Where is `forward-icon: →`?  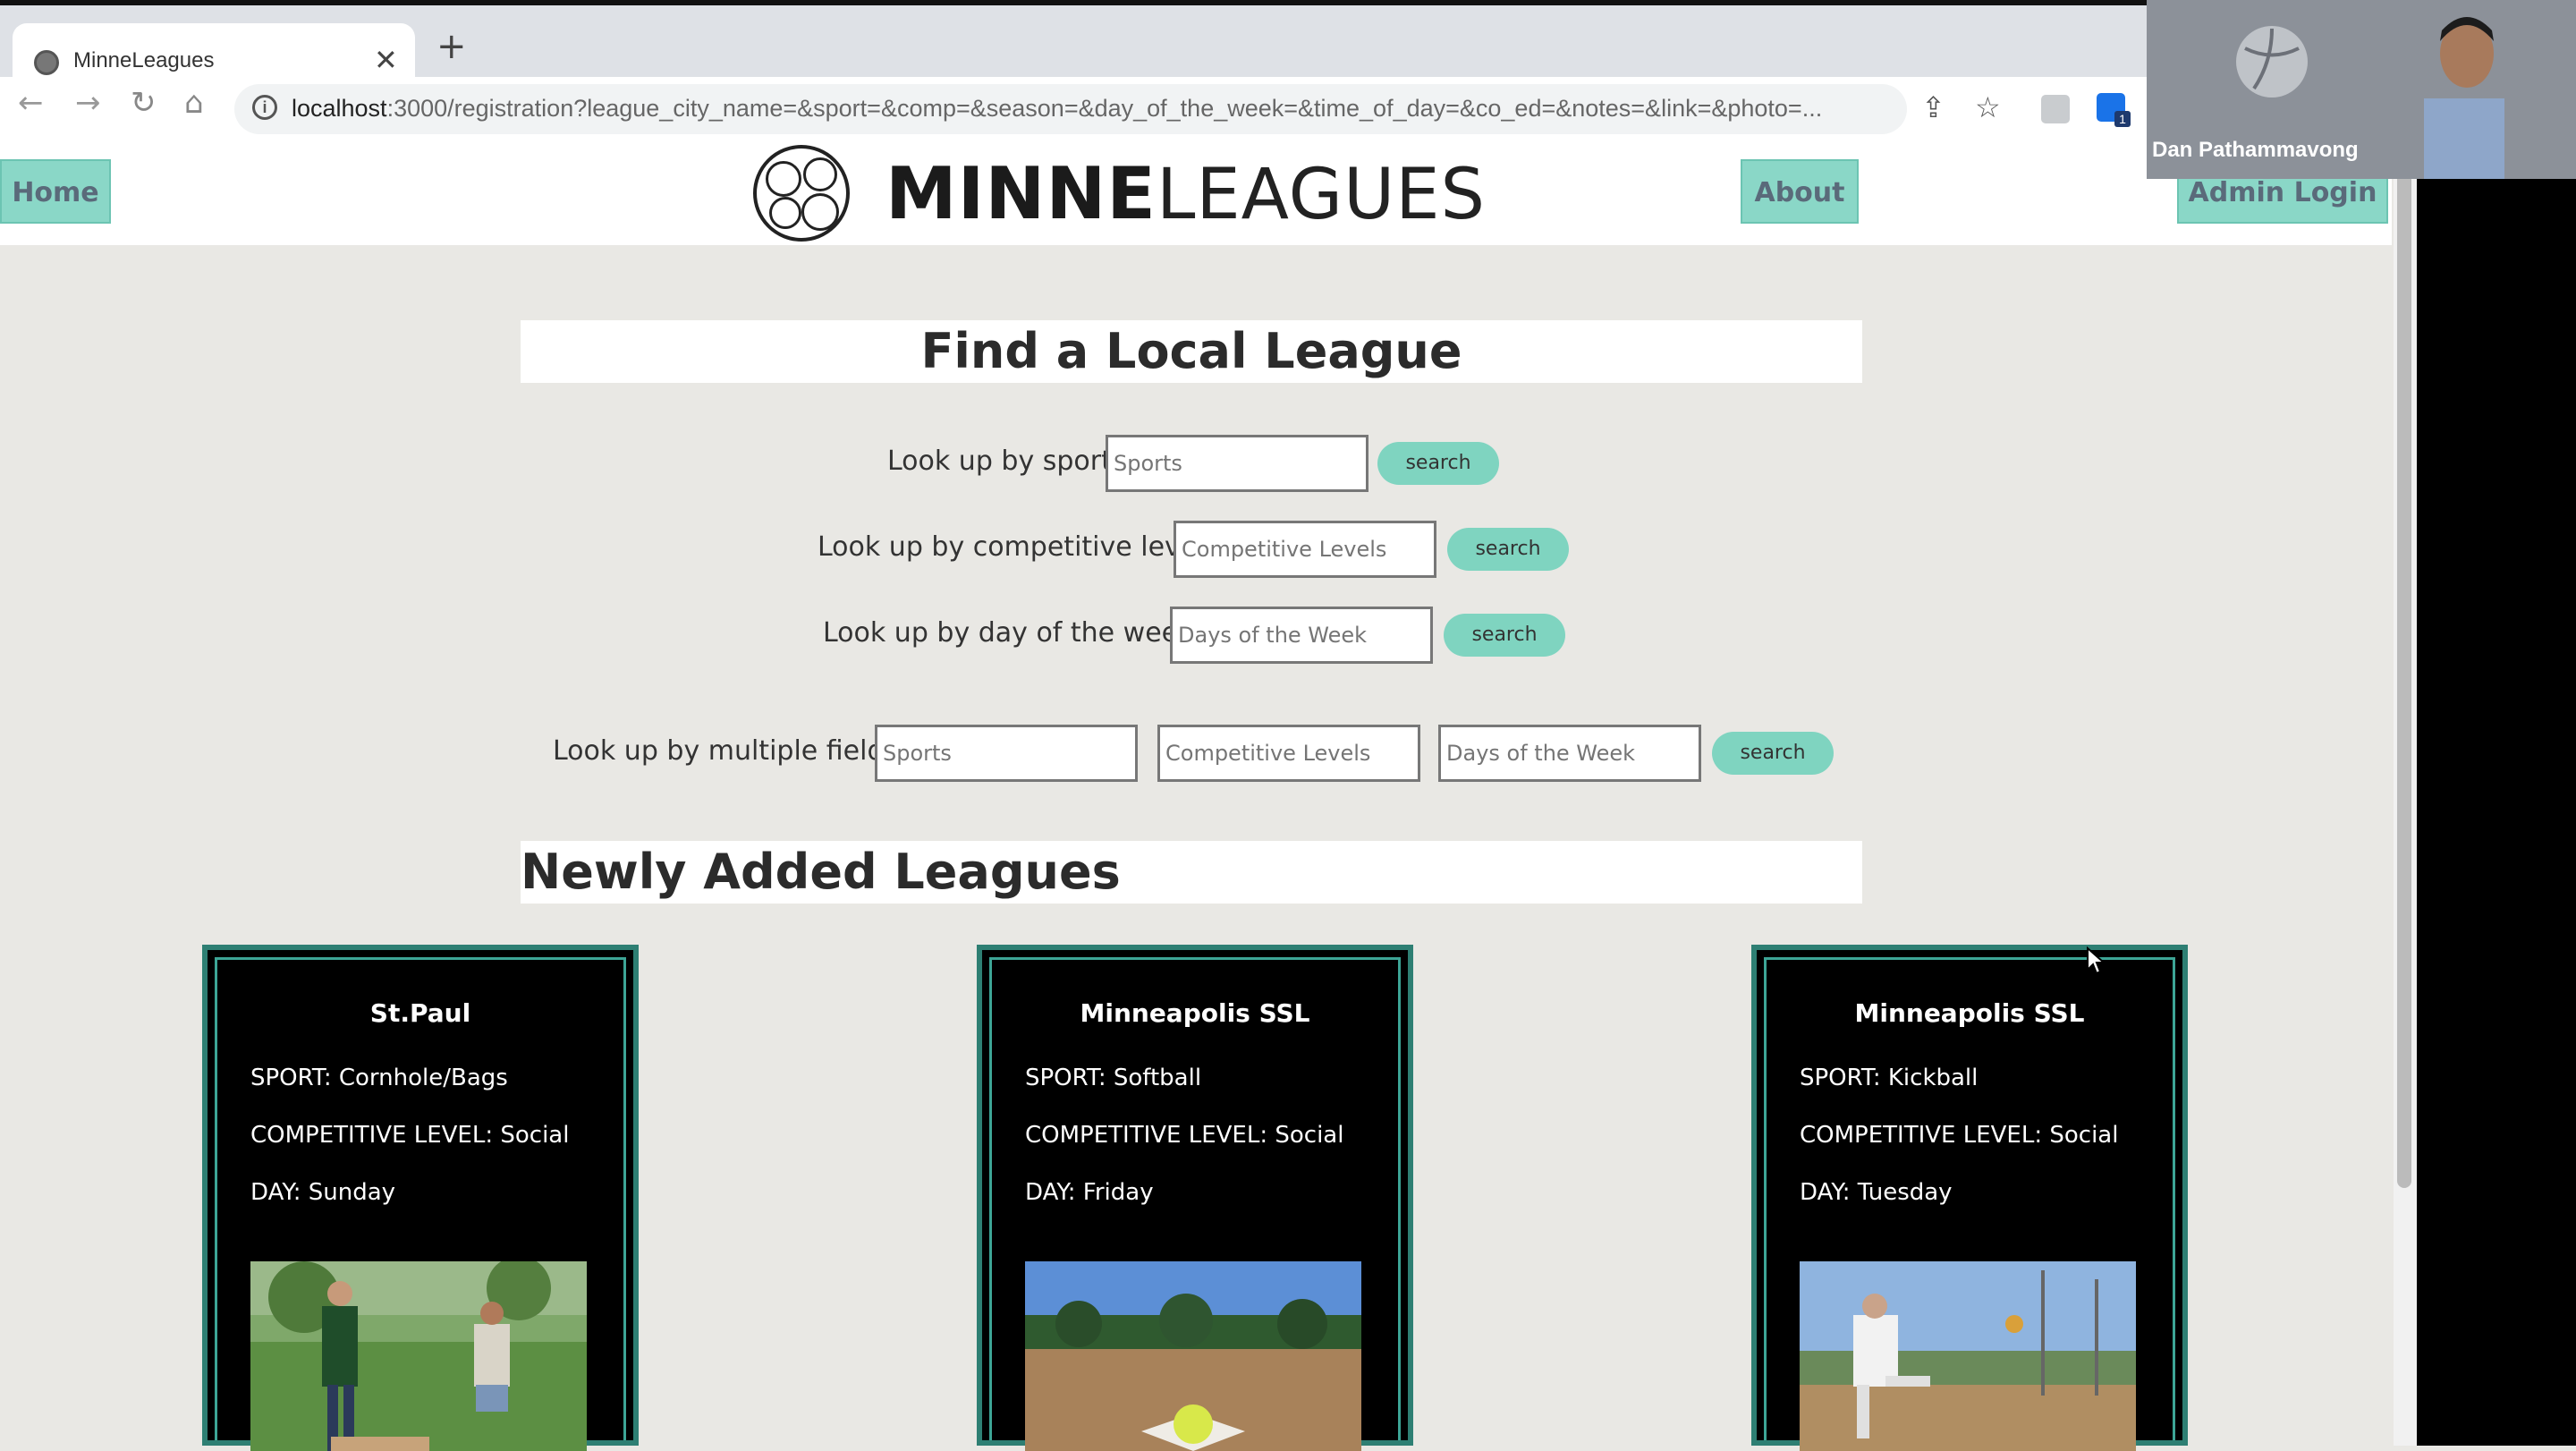
forward-icon: → is located at coordinates (88, 103).